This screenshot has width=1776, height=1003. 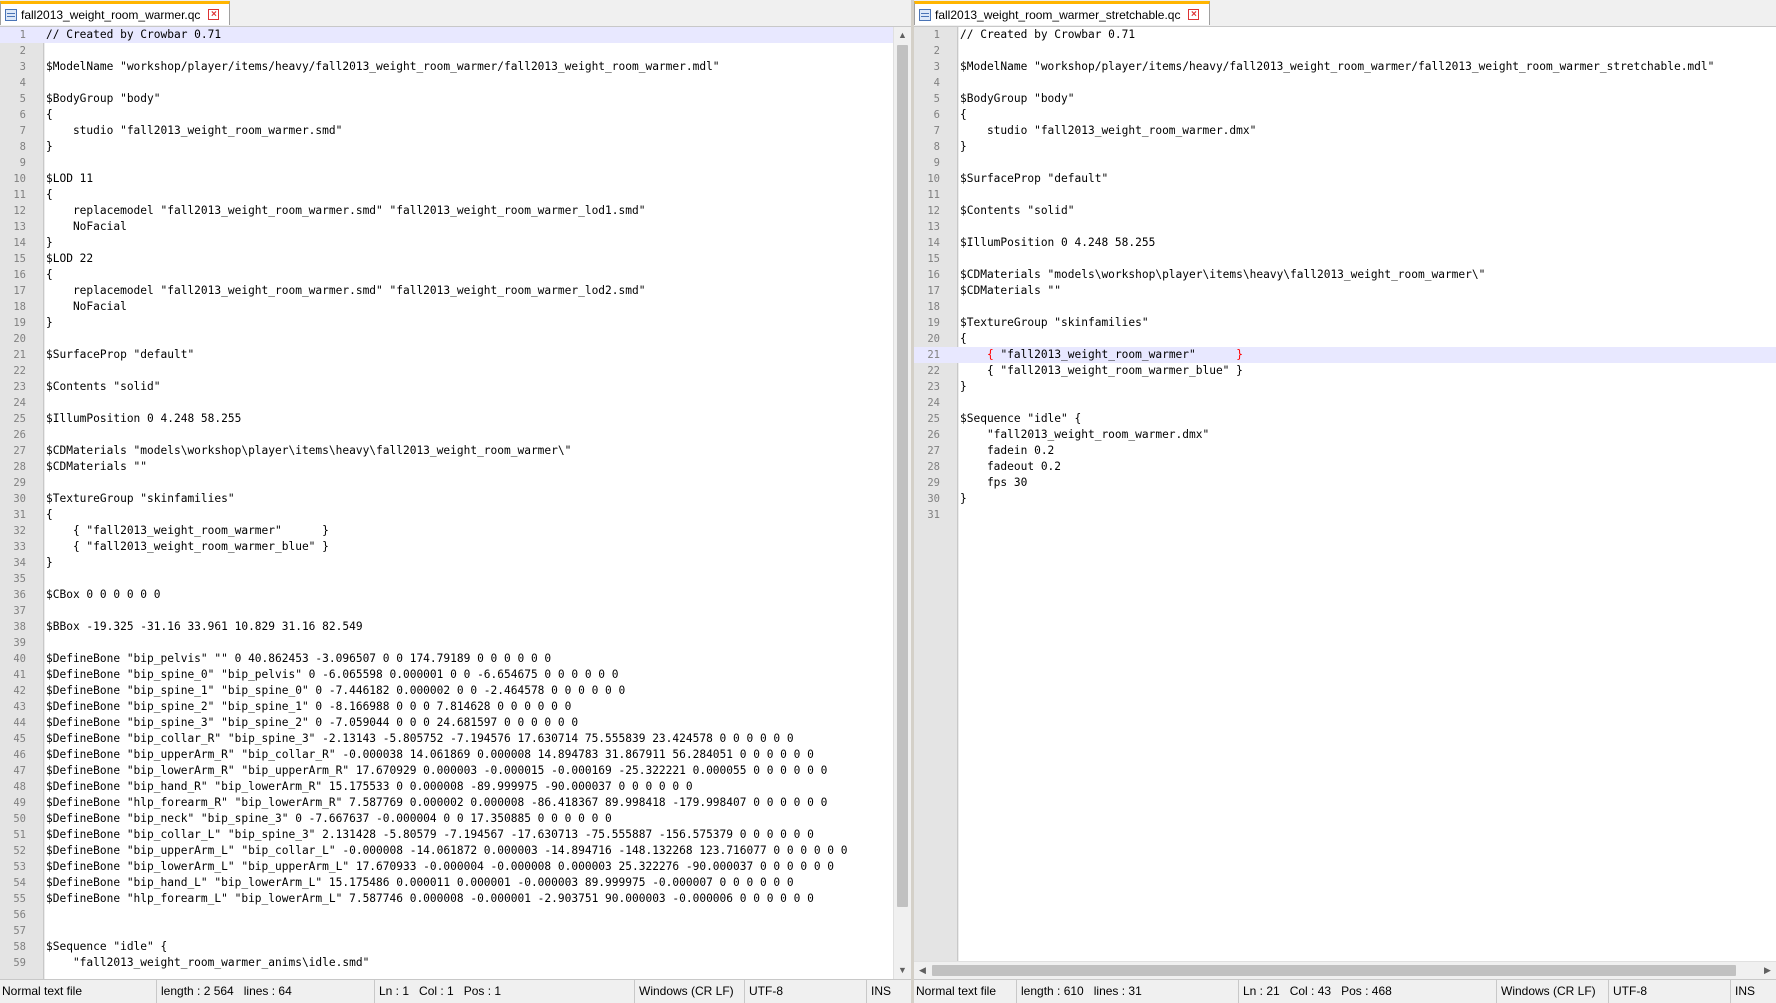 I want to click on code-line: 10 $LOD 11, so click(x=455, y=179).